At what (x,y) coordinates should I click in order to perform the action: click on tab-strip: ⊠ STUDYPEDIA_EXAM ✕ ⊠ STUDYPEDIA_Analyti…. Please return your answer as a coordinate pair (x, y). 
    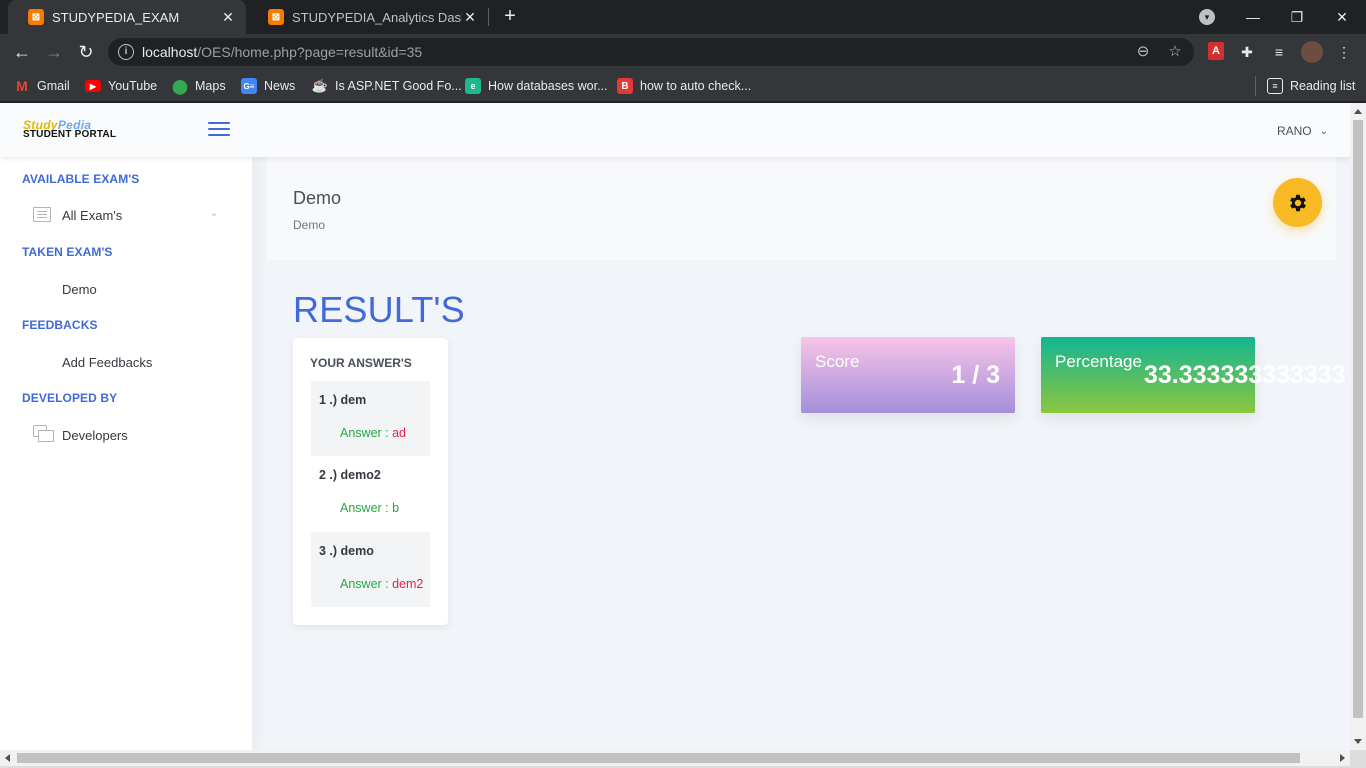
    Looking at the image, I should click on (683, 17).